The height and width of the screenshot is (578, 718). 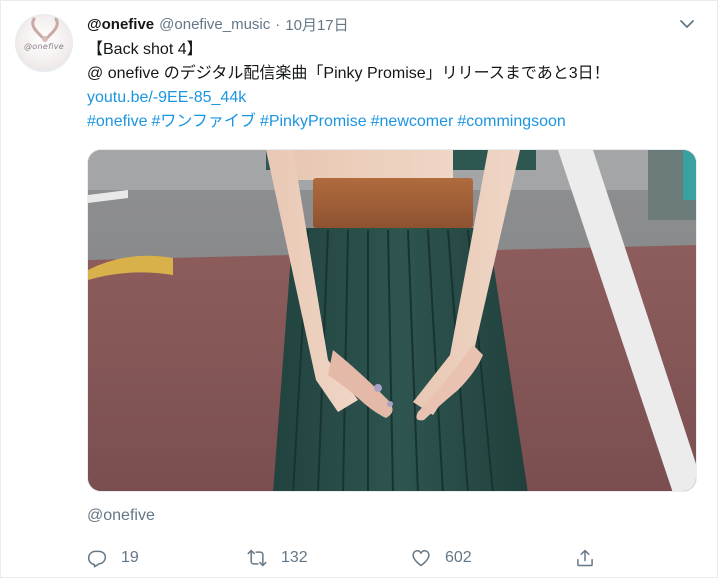 I want to click on hashtag-onefive: #onefive, so click(x=117, y=121).